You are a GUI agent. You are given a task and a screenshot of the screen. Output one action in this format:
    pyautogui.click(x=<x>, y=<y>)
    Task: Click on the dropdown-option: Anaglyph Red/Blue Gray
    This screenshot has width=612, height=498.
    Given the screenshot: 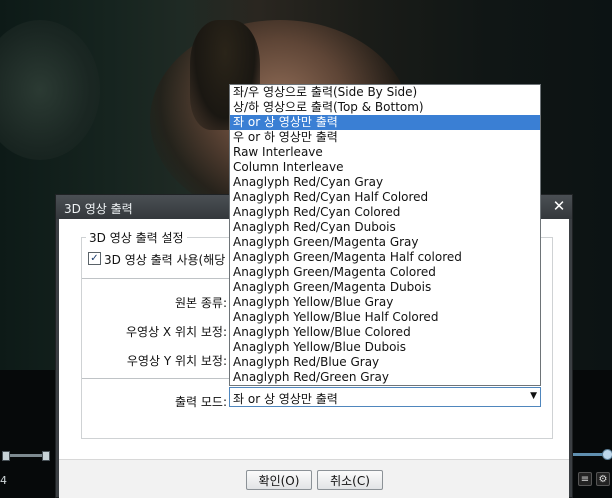 What is the action you would take?
    pyautogui.click(x=385, y=362)
    